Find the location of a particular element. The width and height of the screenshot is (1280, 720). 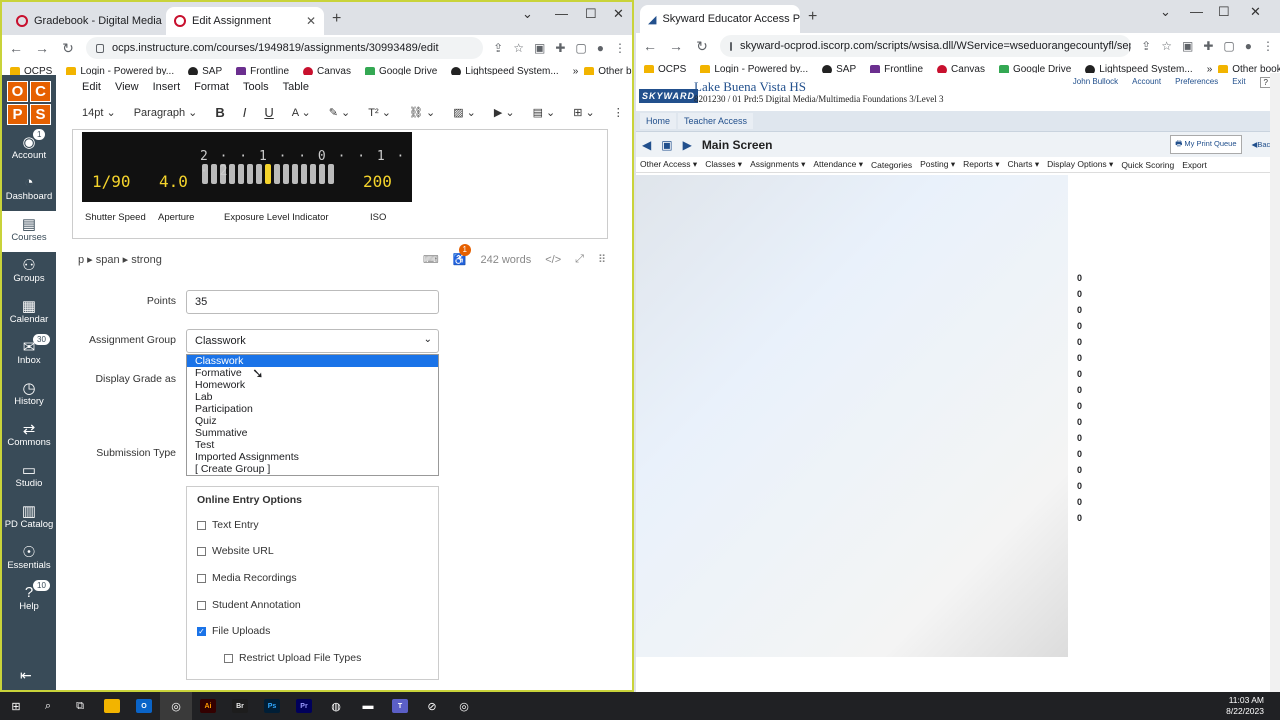

word-count: 242 words is located at coordinates (505, 260).